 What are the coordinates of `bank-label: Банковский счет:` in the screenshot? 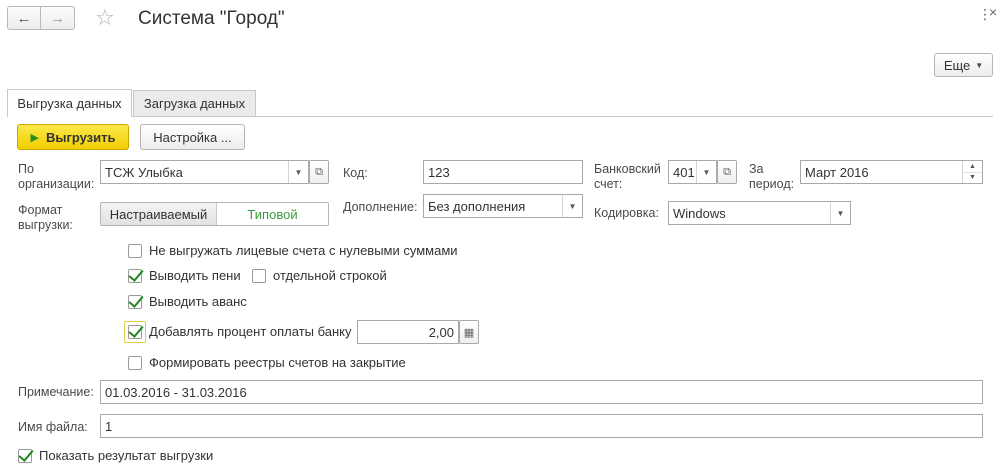 It's located at (627, 176).